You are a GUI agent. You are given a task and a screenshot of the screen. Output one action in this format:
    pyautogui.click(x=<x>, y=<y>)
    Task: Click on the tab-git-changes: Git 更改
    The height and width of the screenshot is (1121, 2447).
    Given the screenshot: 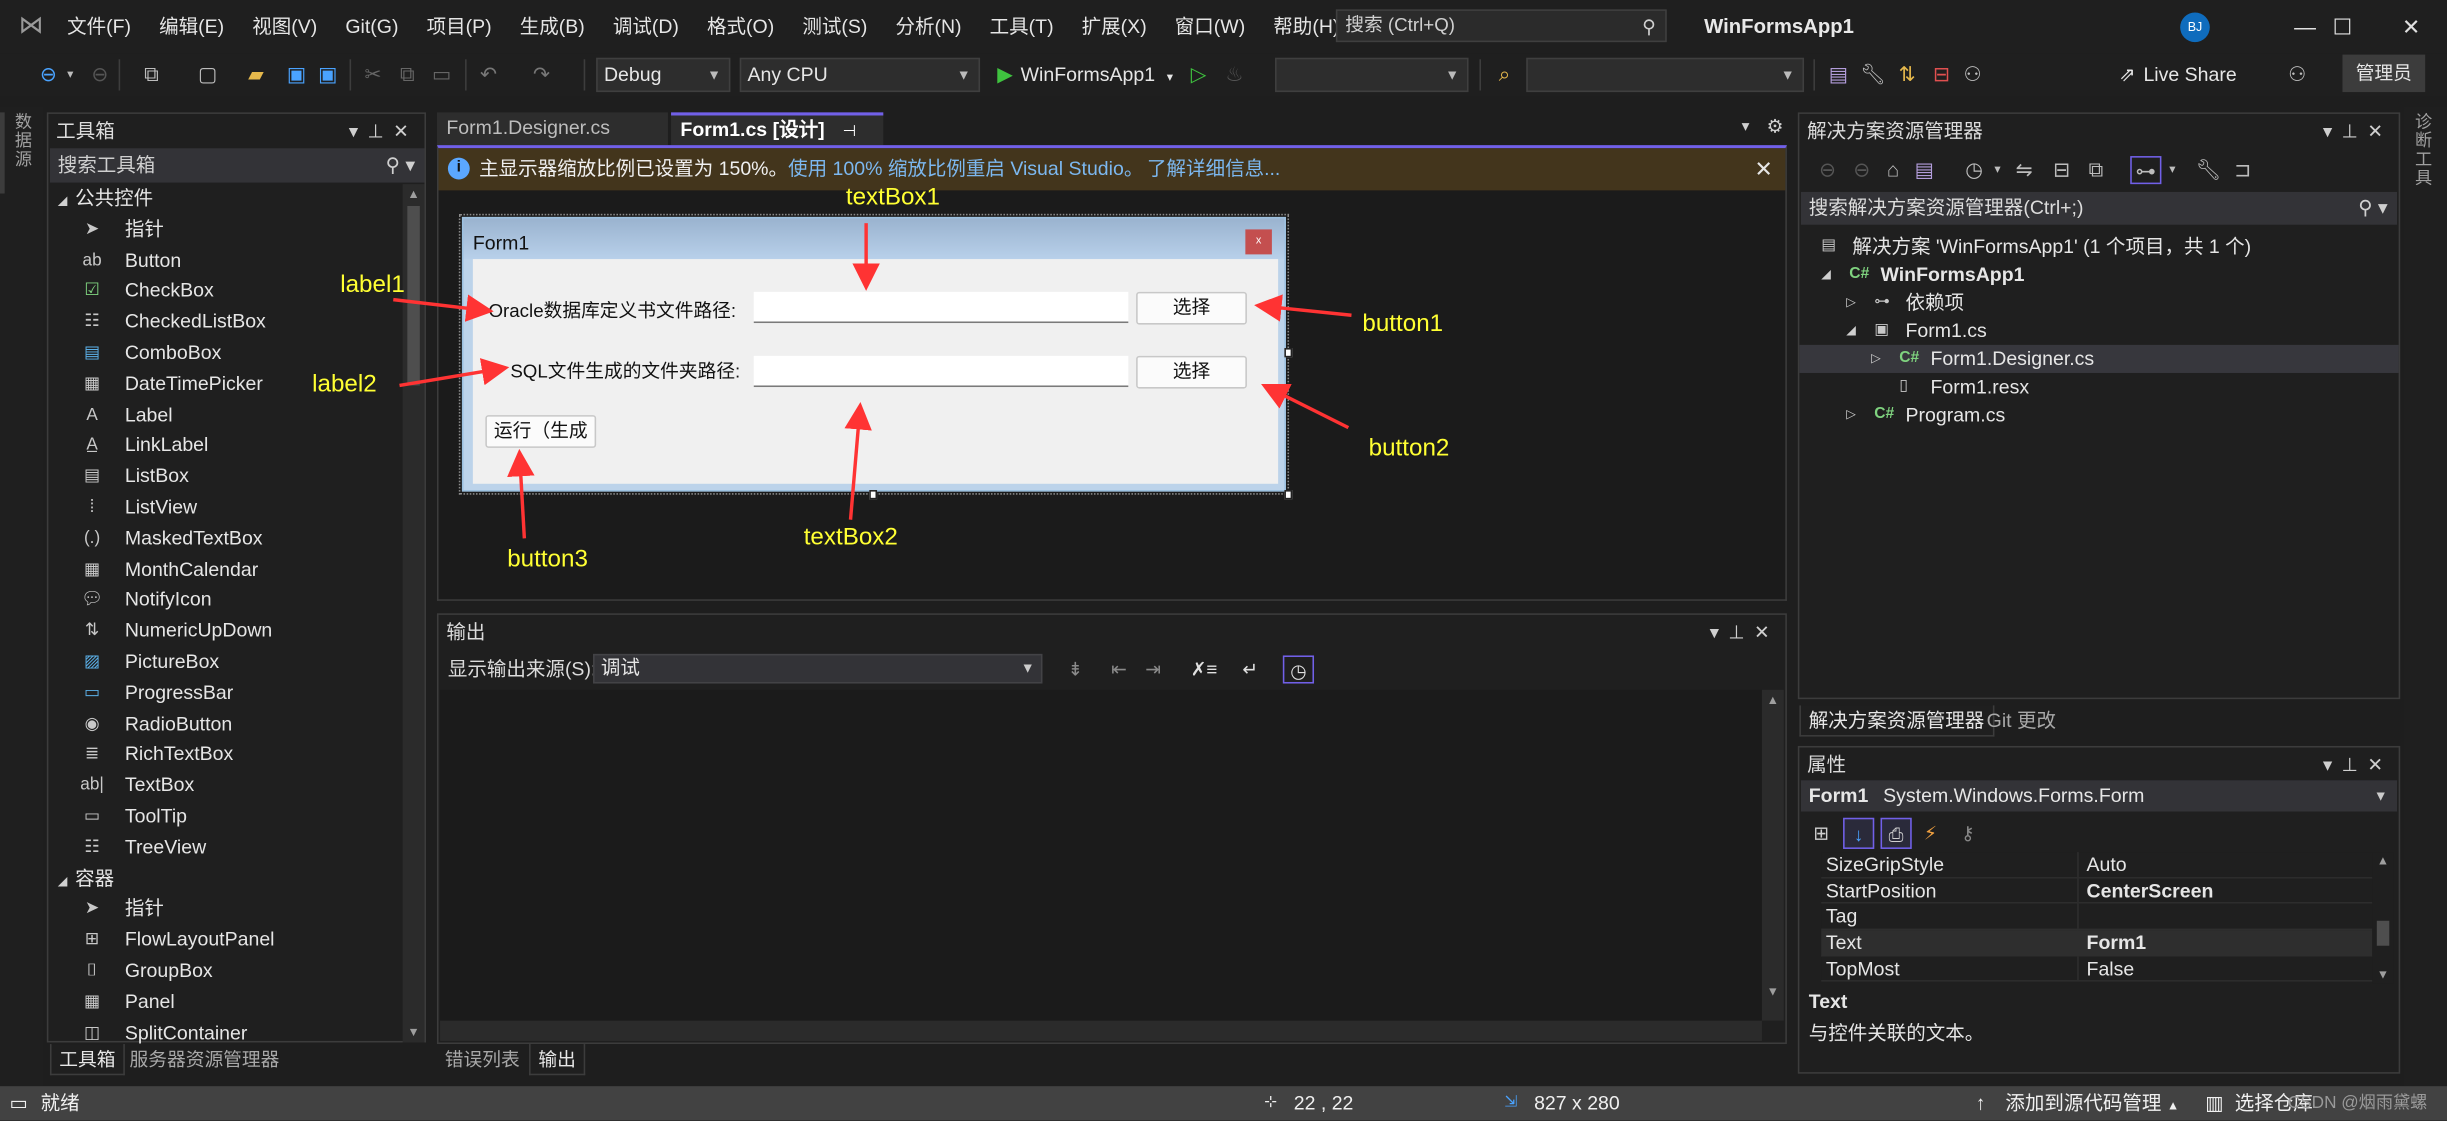 What is the action you would take?
    pyautogui.click(x=2021, y=720)
    